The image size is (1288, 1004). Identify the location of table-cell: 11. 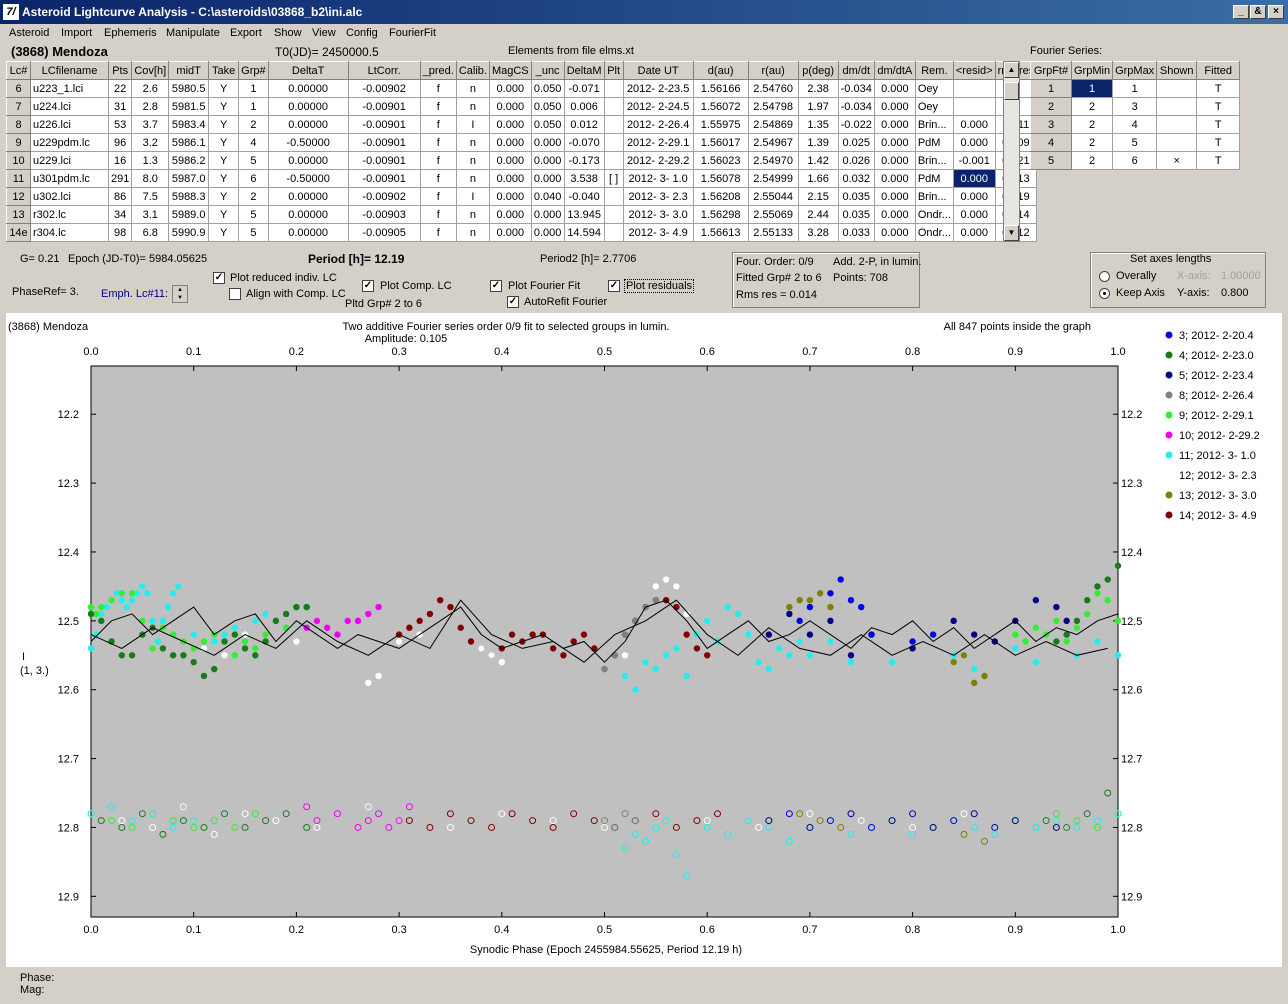
(18, 178).